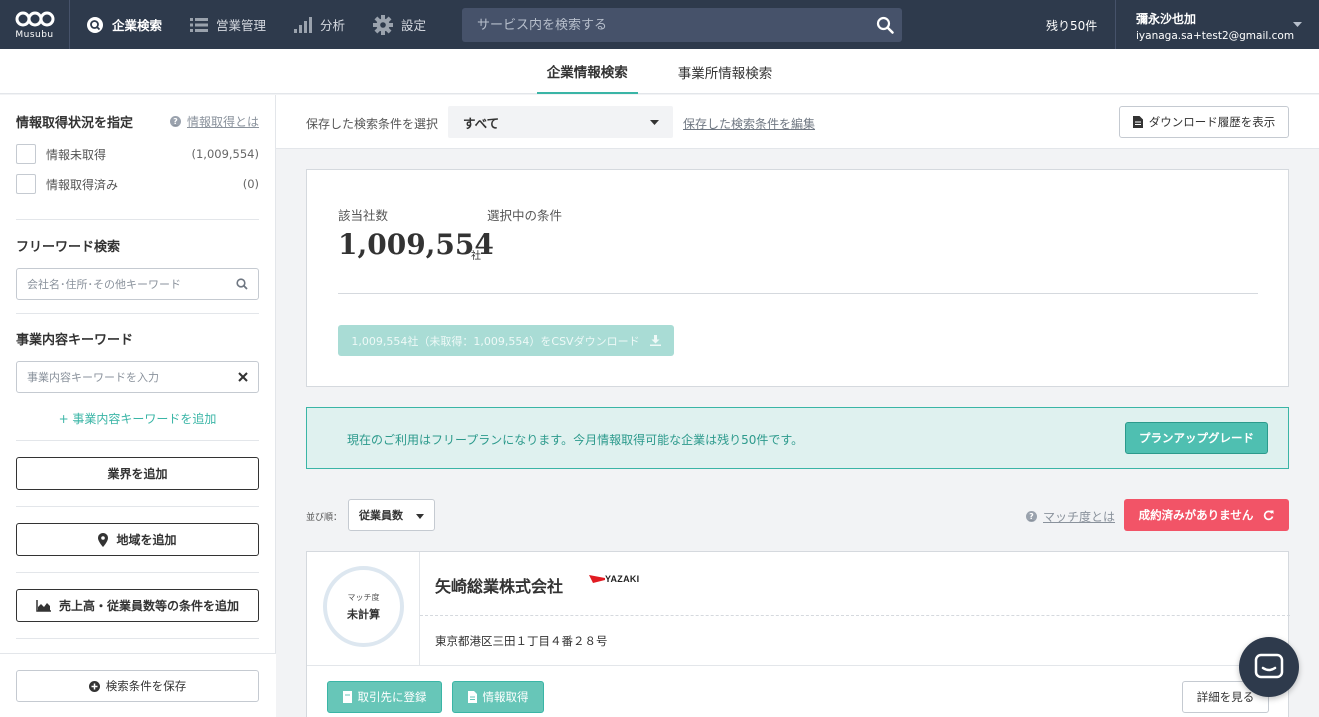 The width and height of the screenshot is (1319, 717). What do you see at coordinates (399, 24) in the screenshot?
I see `nav-settings: 設定` at bounding box center [399, 24].